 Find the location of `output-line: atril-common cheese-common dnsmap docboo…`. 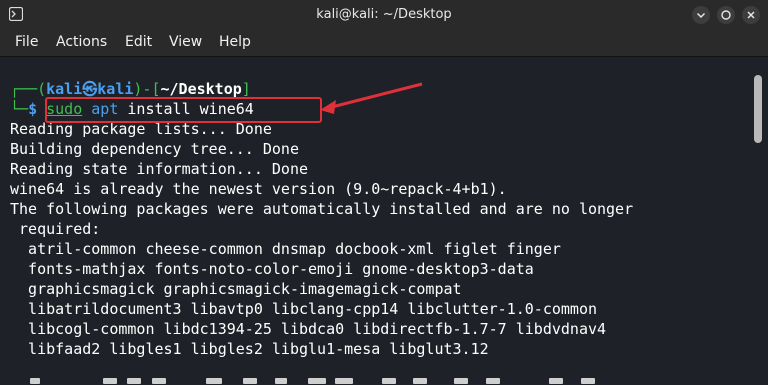

output-line: atril-common cheese-common dnsmap docboo… is located at coordinates (285, 249).